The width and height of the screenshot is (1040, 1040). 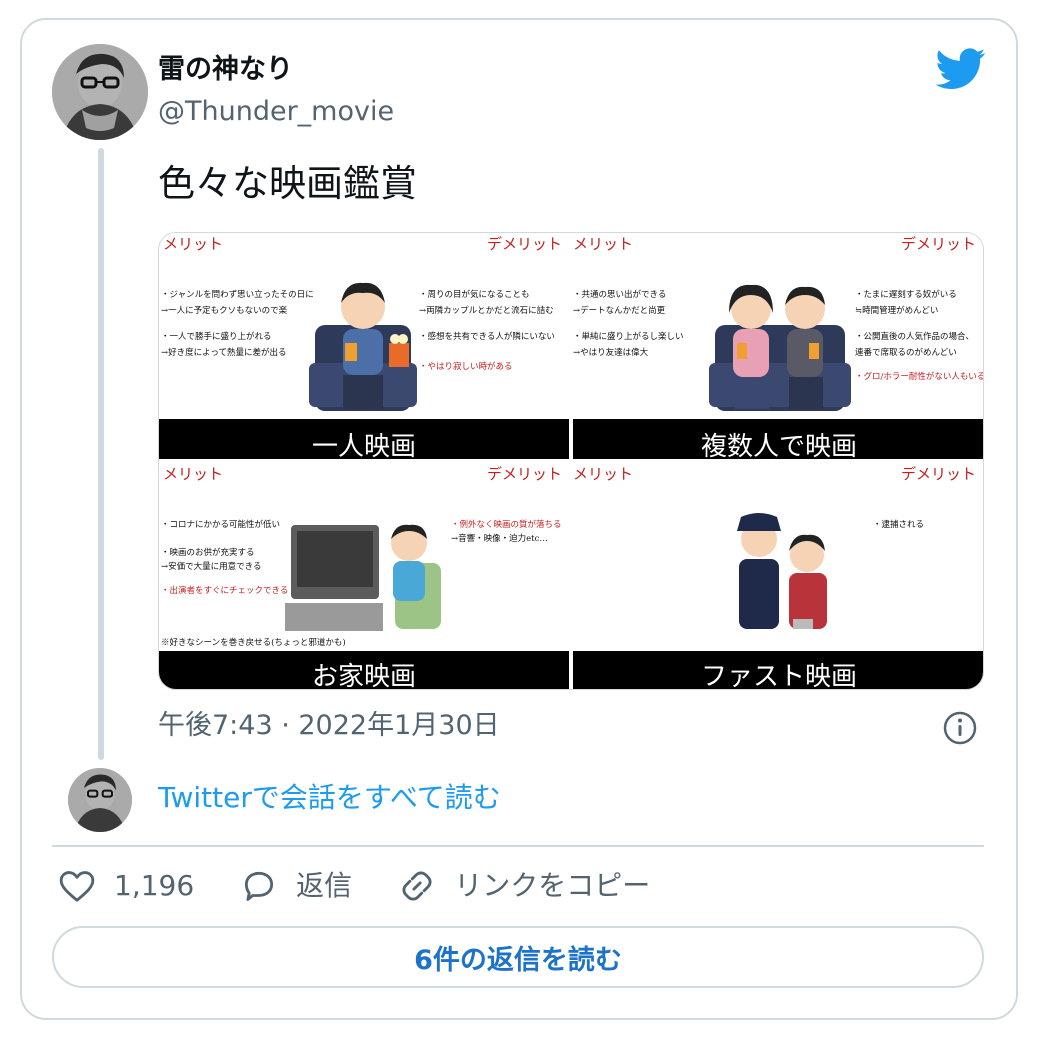 What do you see at coordinates (779, 447) in the screenshot?
I see `panel-2-title: 複数人で映画` at bounding box center [779, 447].